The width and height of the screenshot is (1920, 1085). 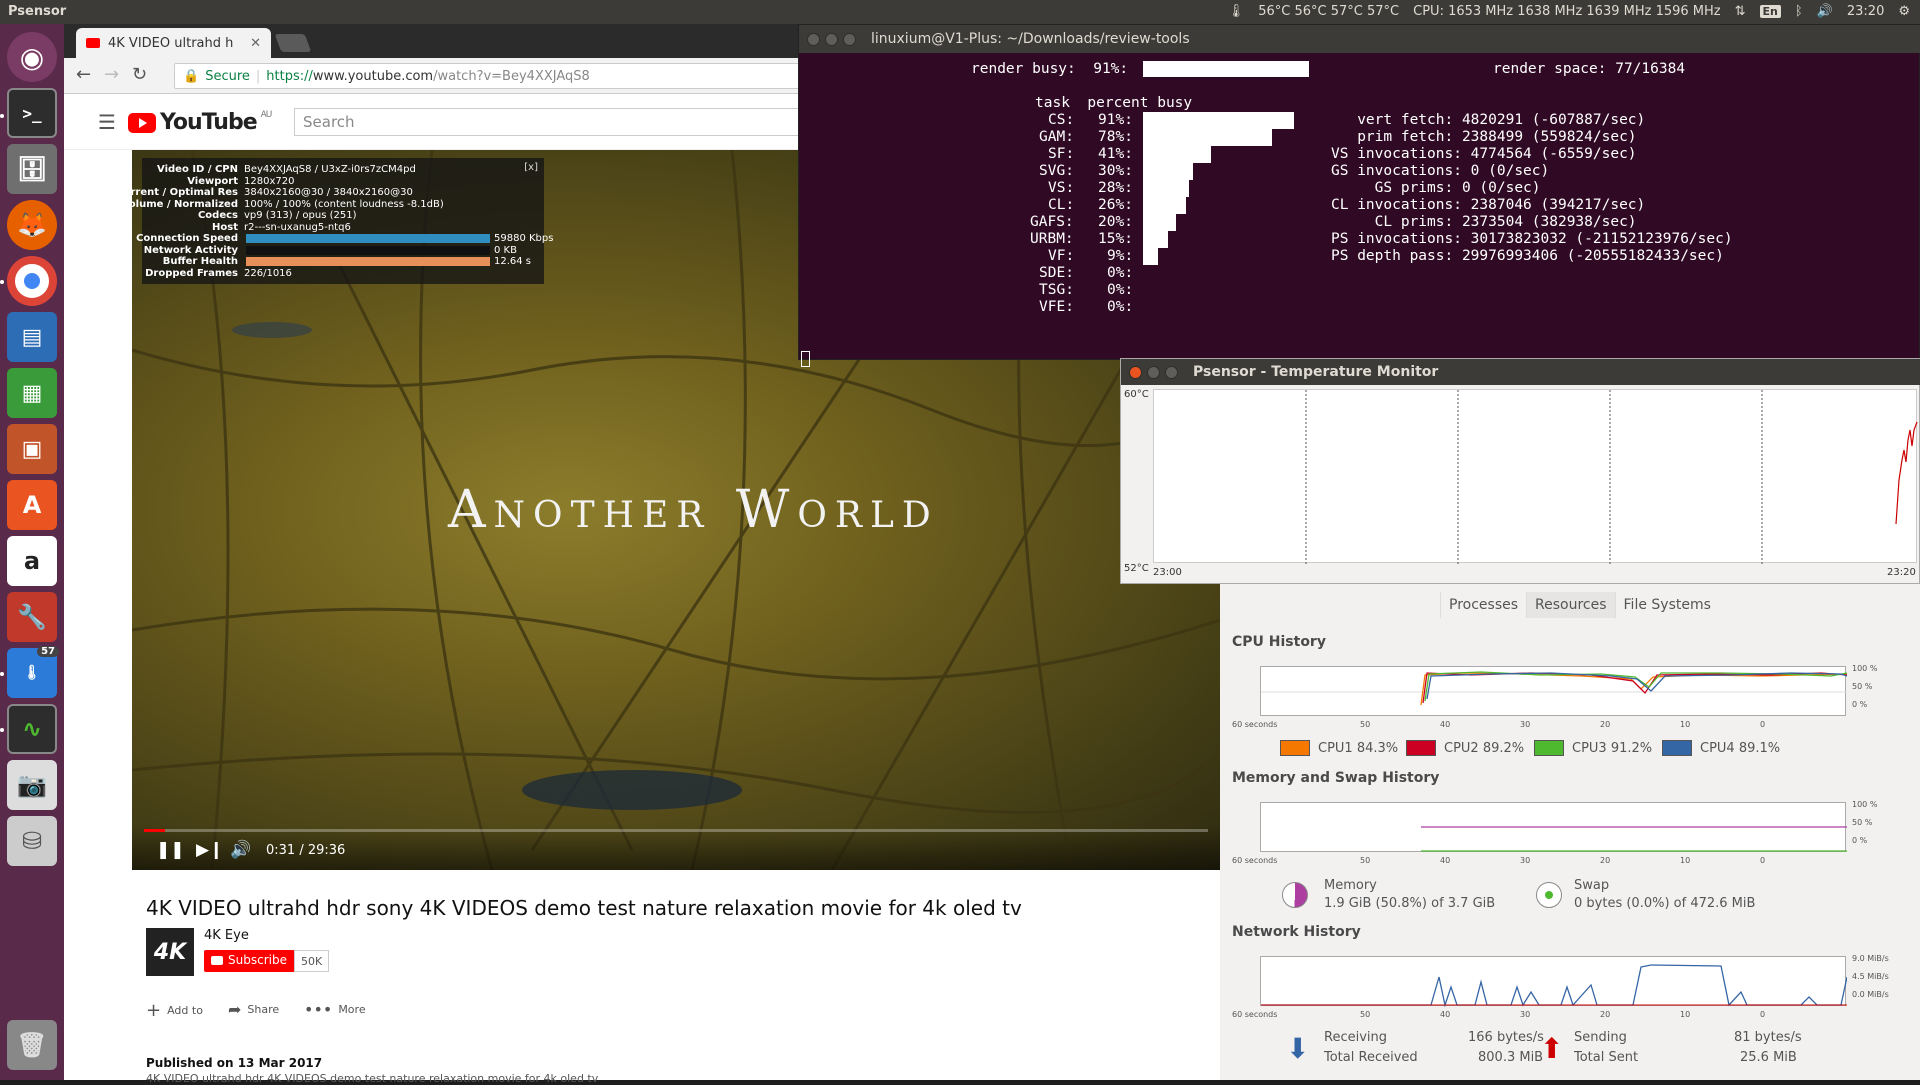 What do you see at coordinates (187, 238) in the screenshot?
I see `stats-label: Connection Speed` at bounding box center [187, 238].